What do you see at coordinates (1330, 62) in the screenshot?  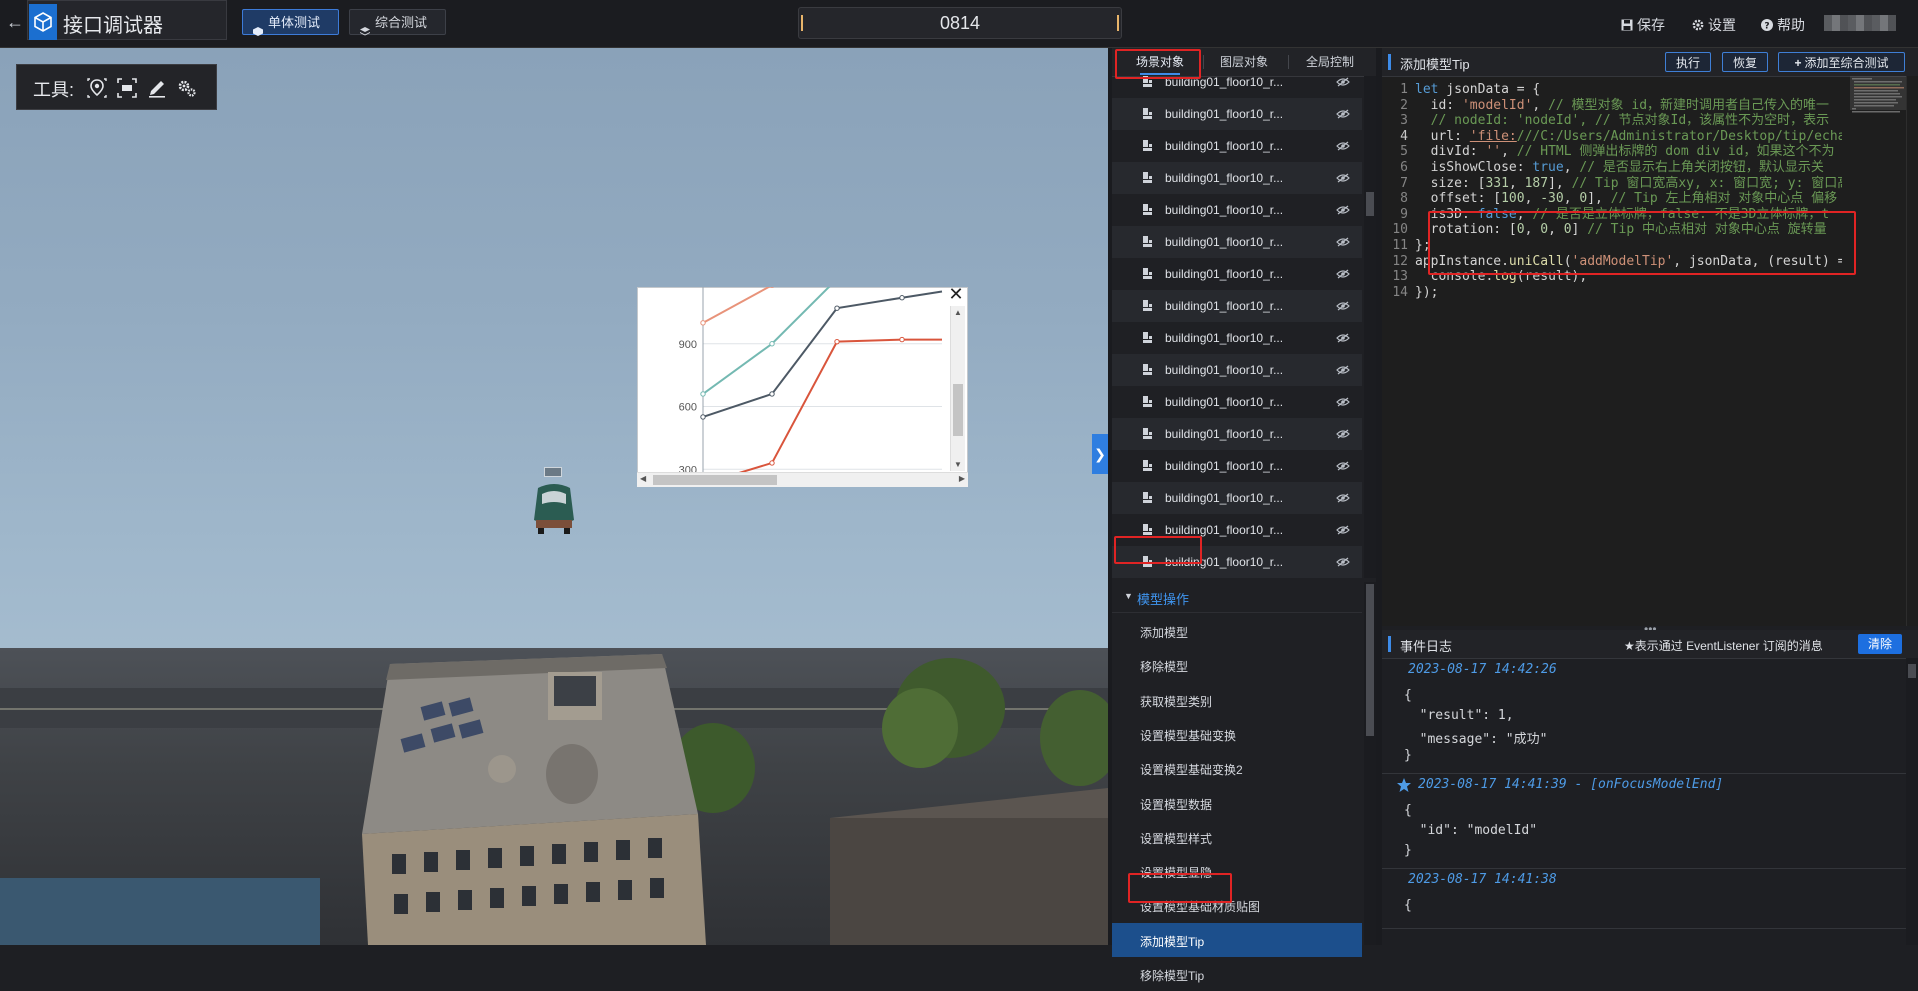 I see `tab-global-control: 全局控制` at bounding box center [1330, 62].